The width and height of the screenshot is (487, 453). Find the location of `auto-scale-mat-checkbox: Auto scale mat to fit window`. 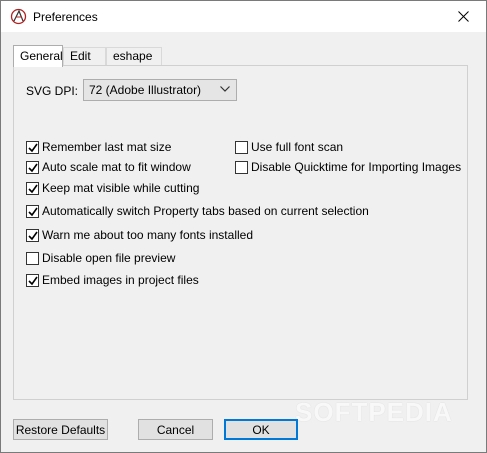

auto-scale-mat-checkbox: Auto scale mat to fit window is located at coordinates (108, 167).